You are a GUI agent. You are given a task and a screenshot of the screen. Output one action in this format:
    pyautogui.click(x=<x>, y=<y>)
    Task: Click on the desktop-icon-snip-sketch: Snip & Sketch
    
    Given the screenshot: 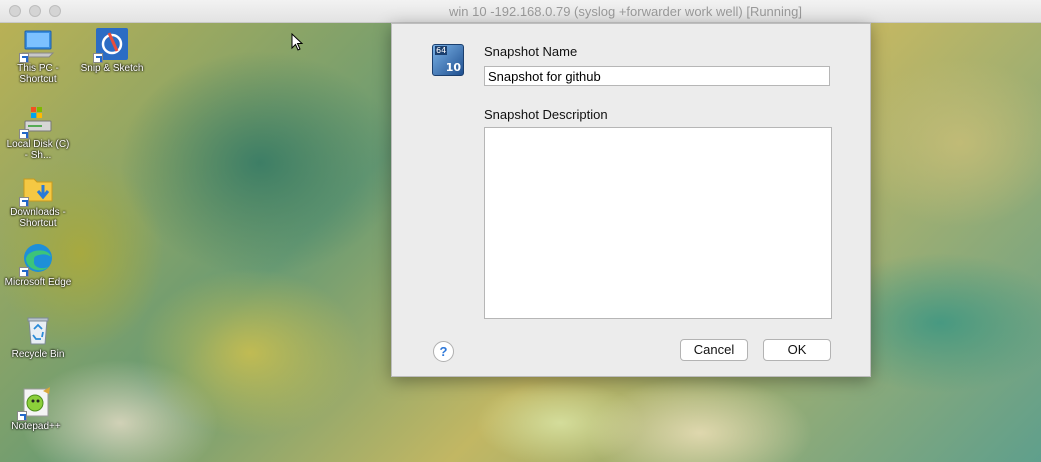 What is the action you would take?
    pyautogui.click(x=112, y=50)
    